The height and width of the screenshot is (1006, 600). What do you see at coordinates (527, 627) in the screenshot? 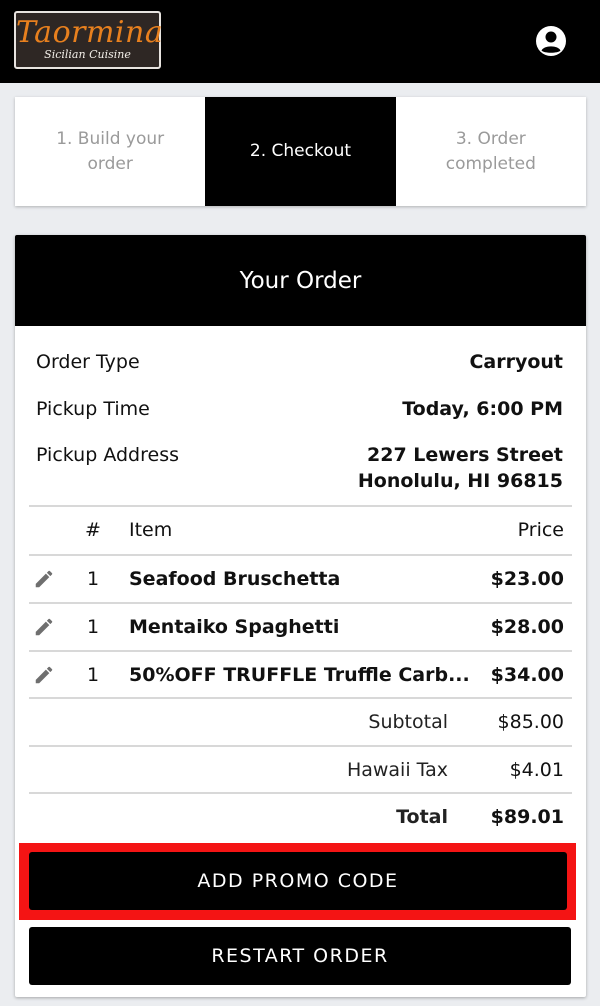
I see `item-price: $28.00` at bounding box center [527, 627].